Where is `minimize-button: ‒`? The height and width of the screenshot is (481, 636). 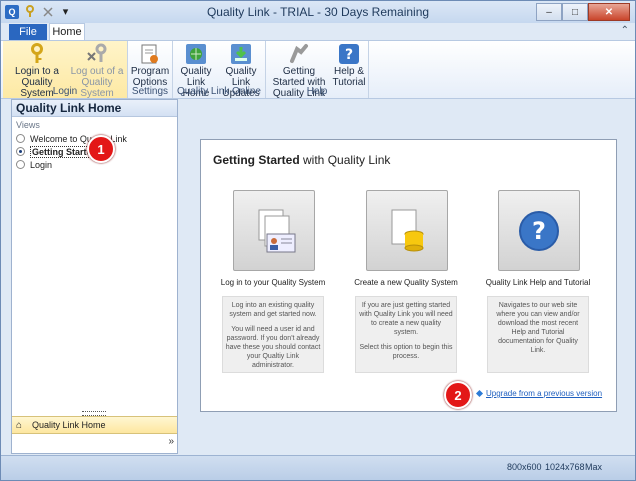
minimize-button: ‒ is located at coordinates (549, 12).